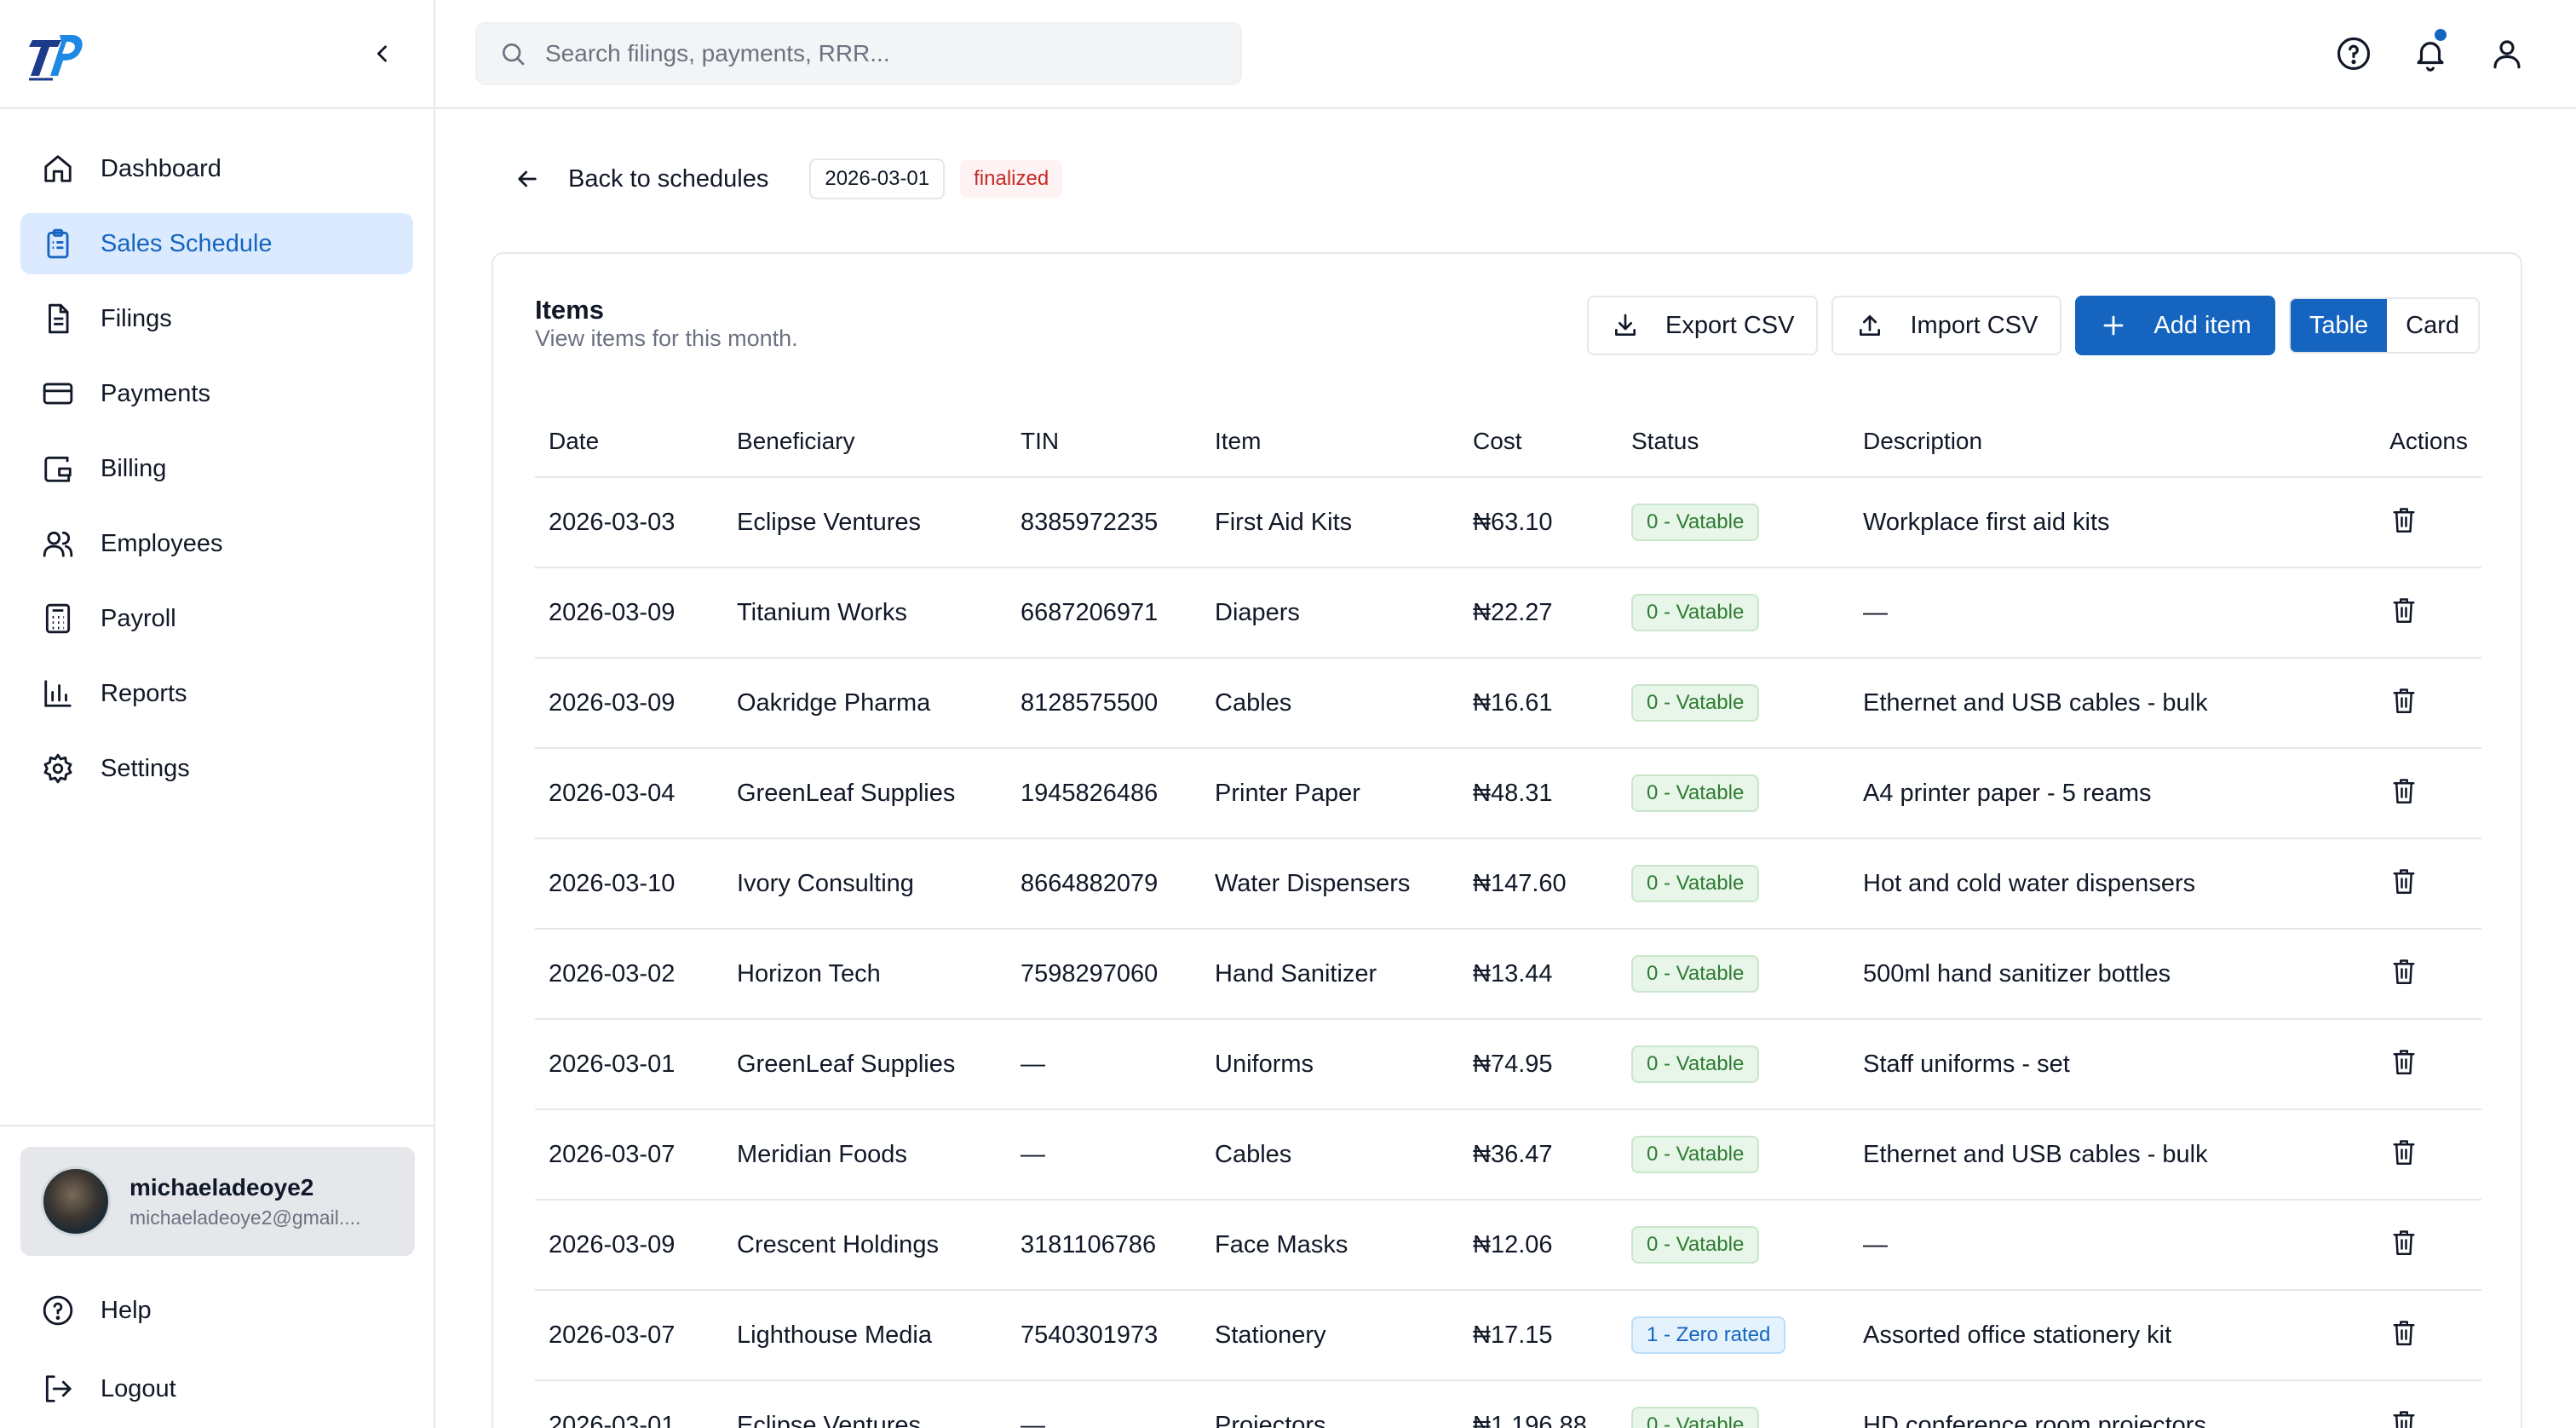 The width and height of the screenshot is (2576, 1428). I want to click on cell-item: Stationery, so click(1330, 1335).